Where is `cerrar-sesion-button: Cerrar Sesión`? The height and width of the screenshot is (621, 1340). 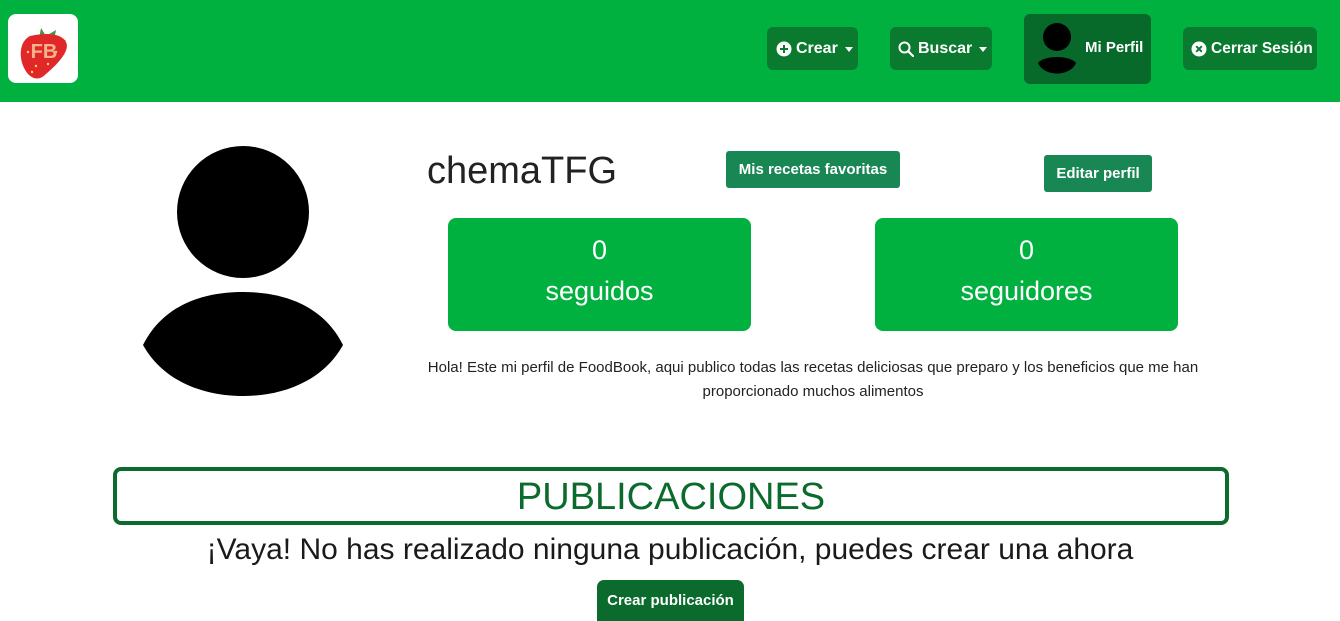
cerrar-sesion-button: Cerrar Sesión is located at coordinates (1250, 48).